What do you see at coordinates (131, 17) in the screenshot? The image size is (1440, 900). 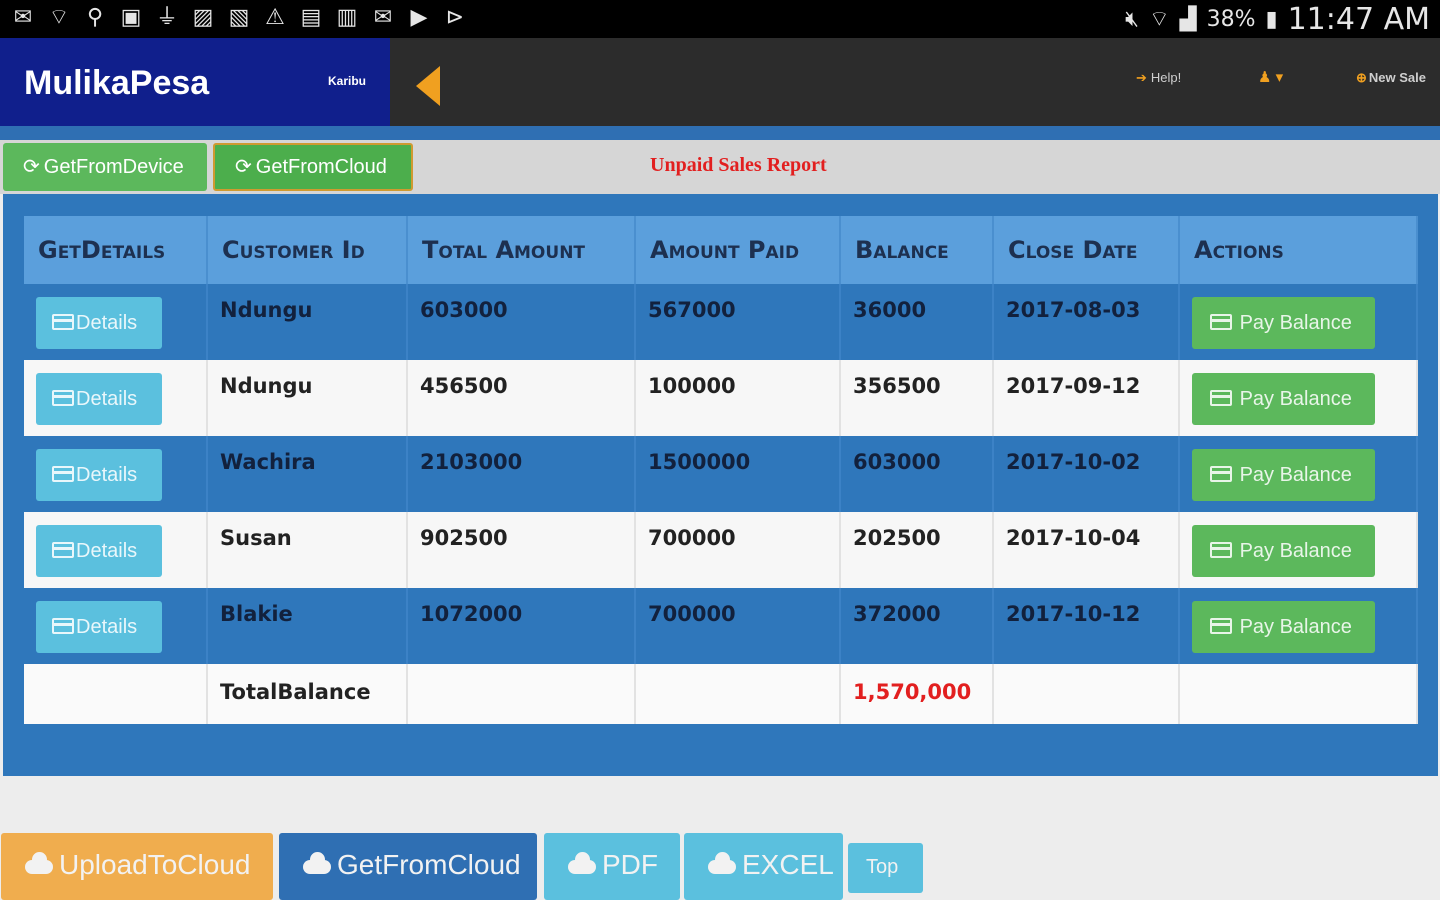 I see `youtube-icon: ▣` at bounding box center [131, 17].